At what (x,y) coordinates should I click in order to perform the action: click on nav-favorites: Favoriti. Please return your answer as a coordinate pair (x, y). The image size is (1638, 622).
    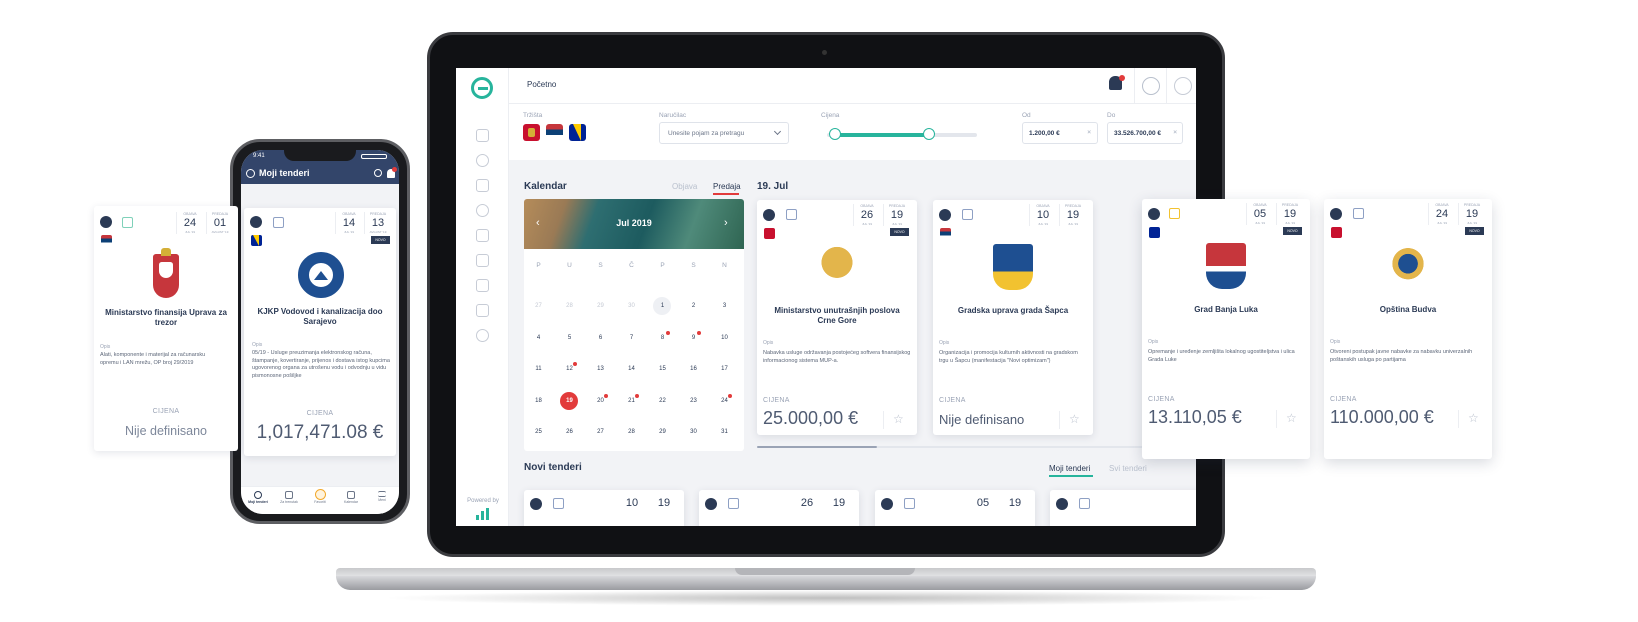
    Looking at the image, I should click on (320, 496).